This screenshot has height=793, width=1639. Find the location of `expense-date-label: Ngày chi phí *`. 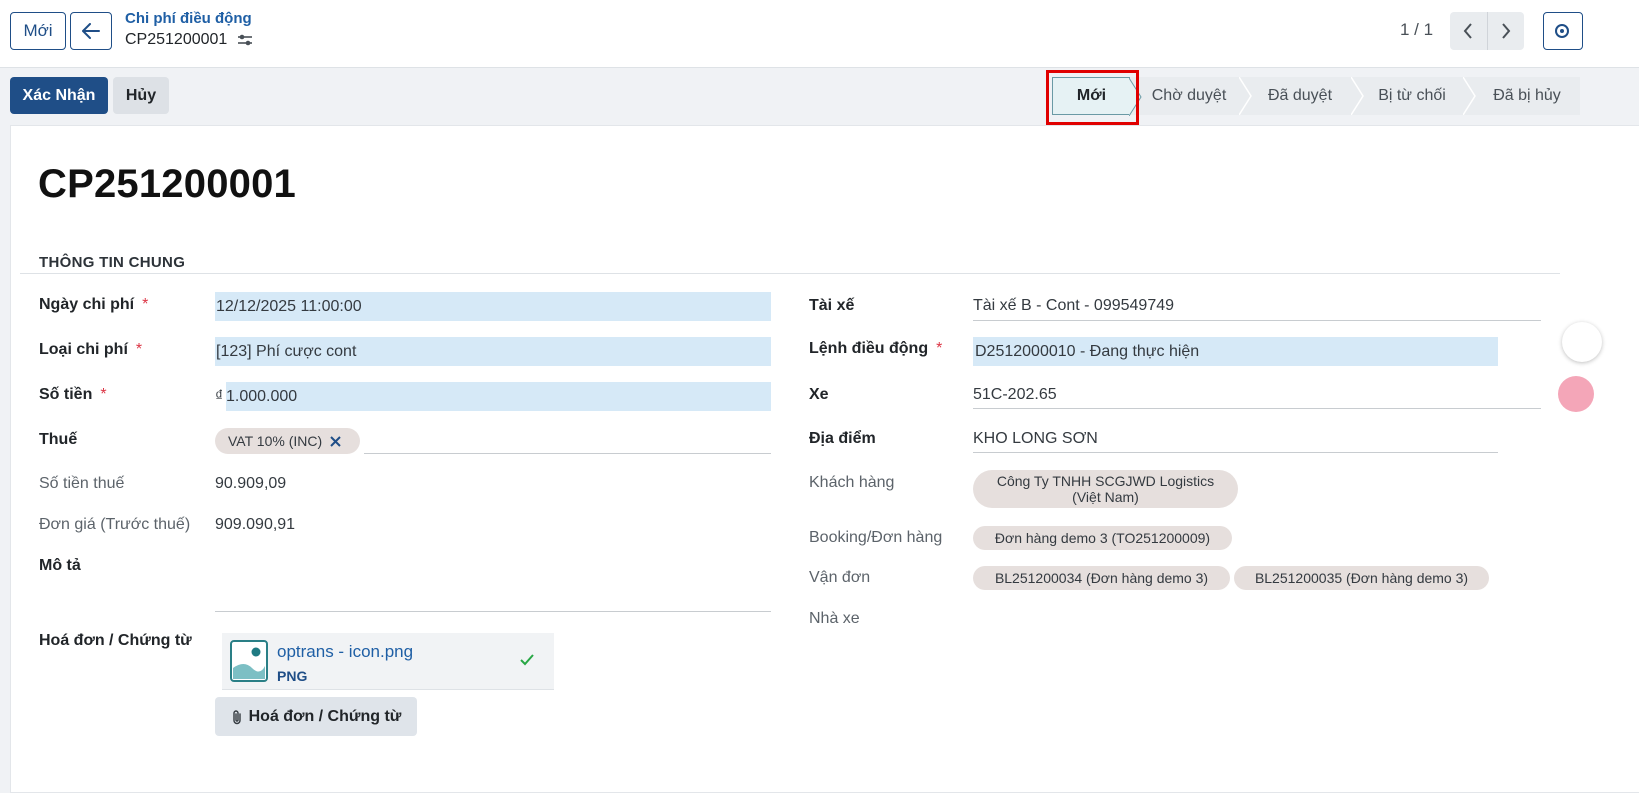

expense-date-label: Ngày chi phí * is located at coordinates (94, 304).